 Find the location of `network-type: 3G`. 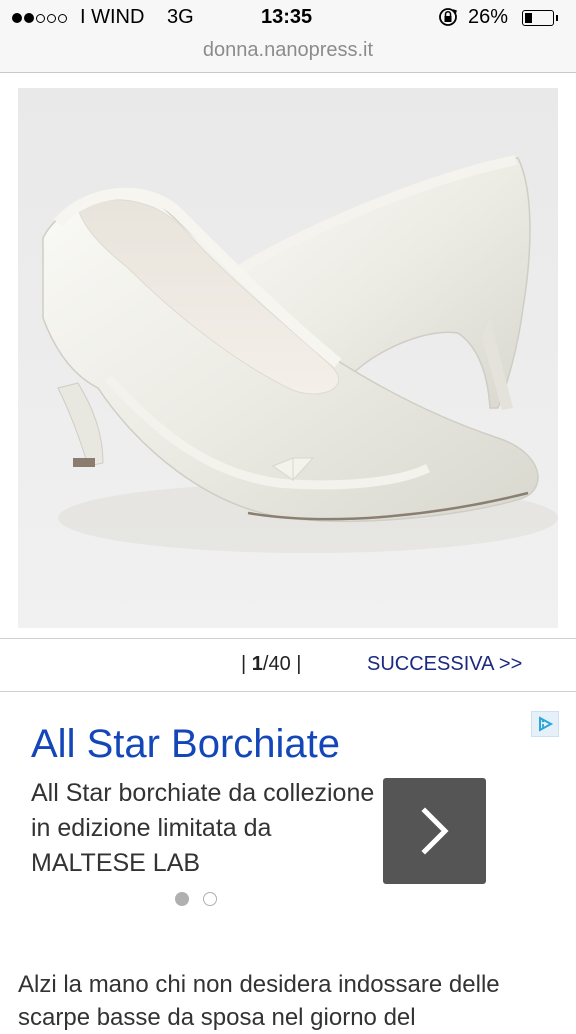

network-type: 3G is located at coordinates (180, 17).